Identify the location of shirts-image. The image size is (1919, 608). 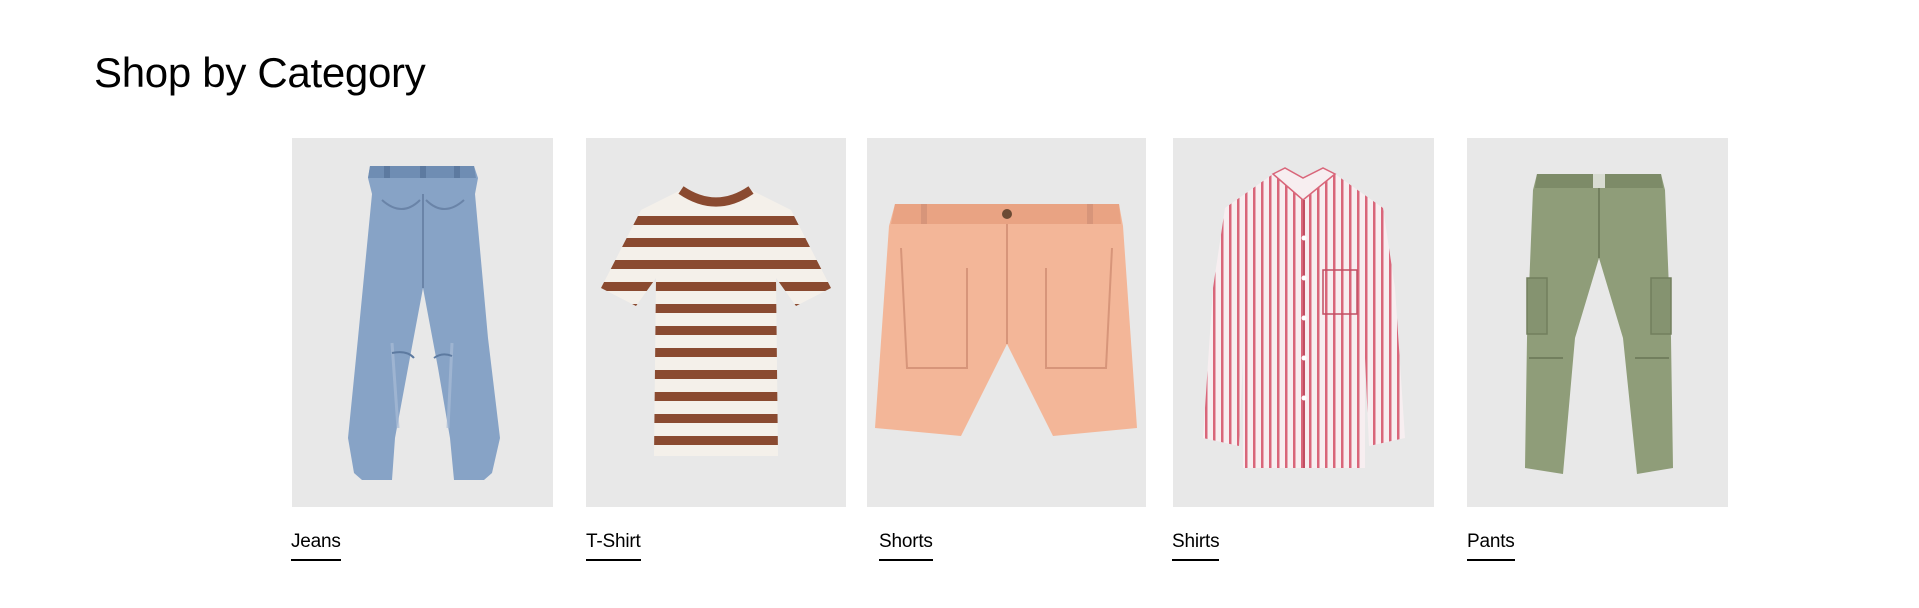
(1303, 322).